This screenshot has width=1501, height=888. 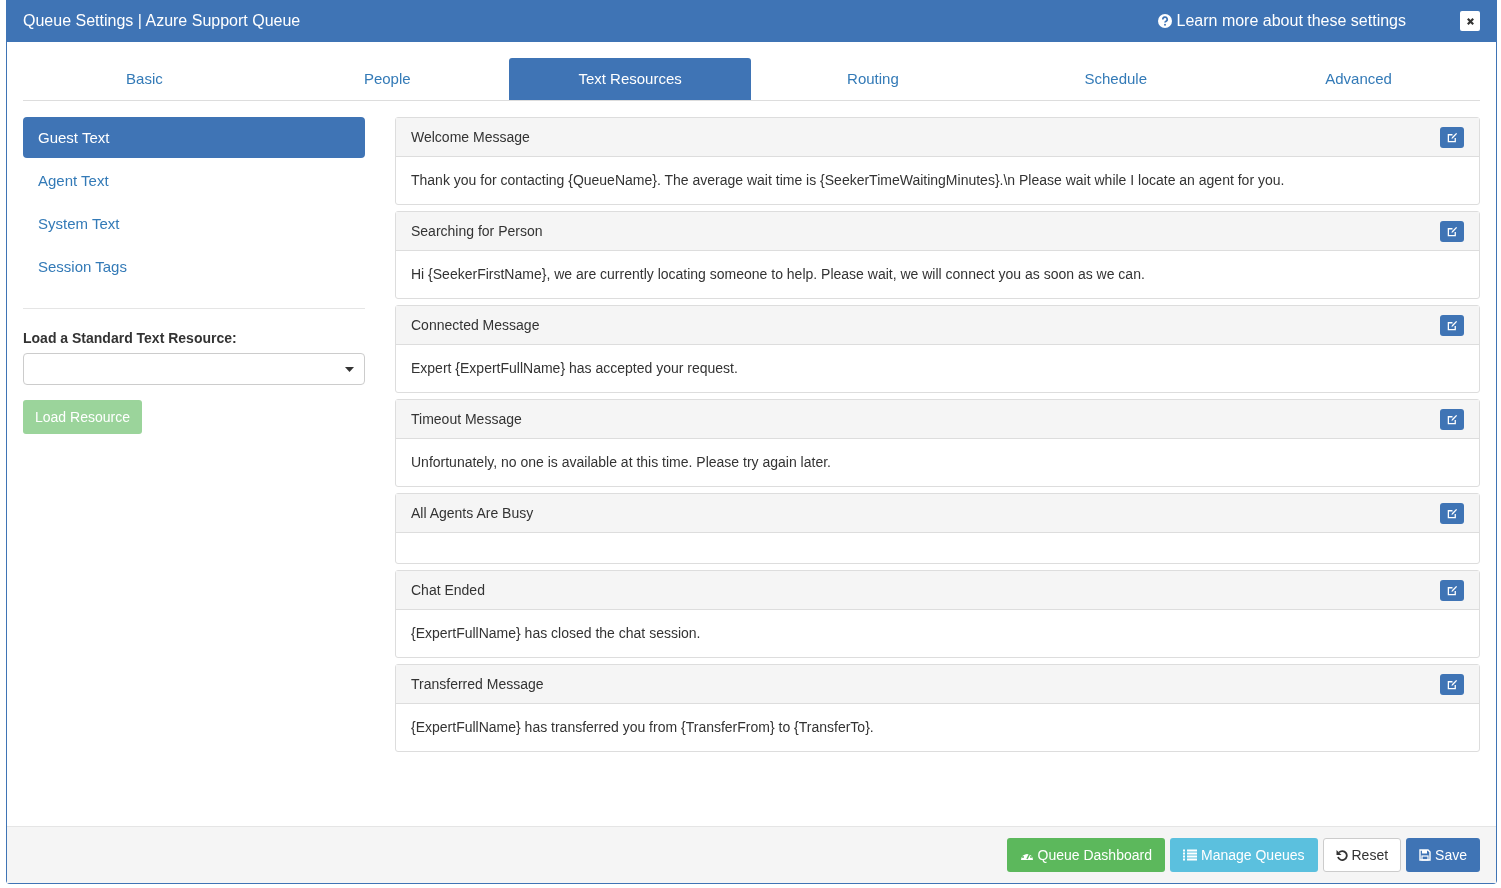 I want to click on caret-icon, so click(x=349, y=369).